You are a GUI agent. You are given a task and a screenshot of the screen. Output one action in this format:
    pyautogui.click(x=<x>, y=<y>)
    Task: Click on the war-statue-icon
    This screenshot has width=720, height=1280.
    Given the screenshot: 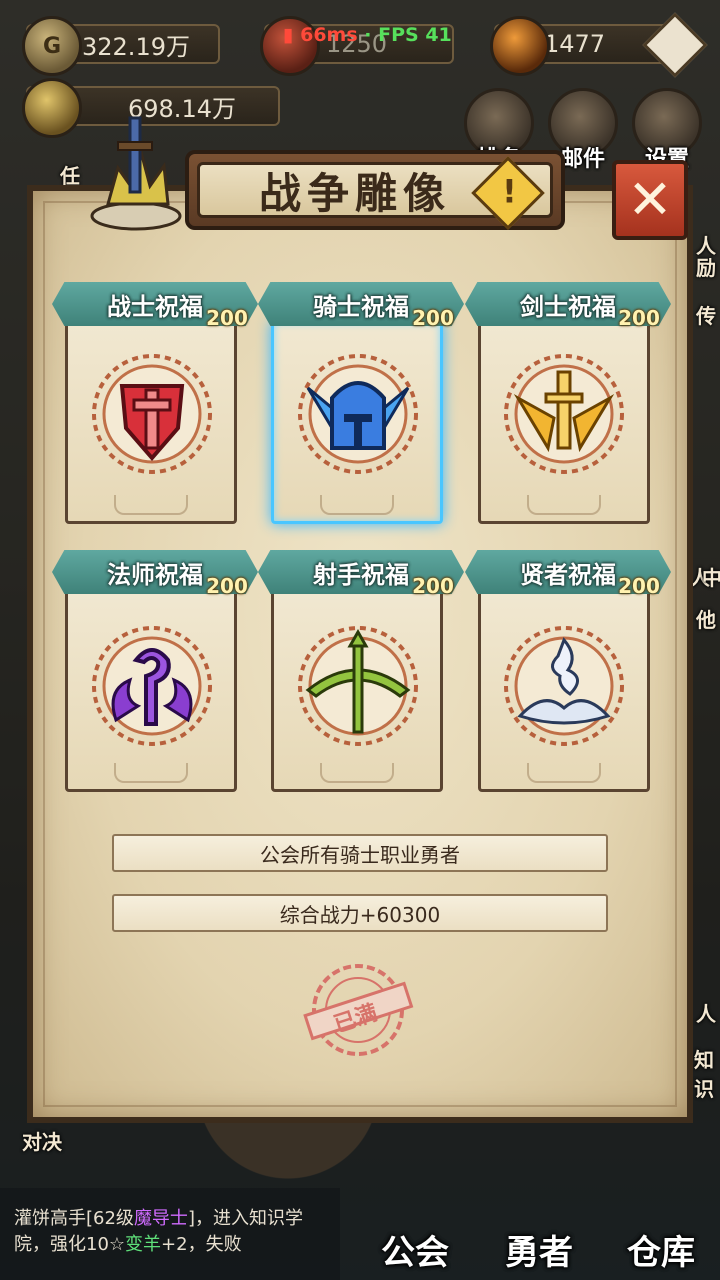 What is the action you would take?
    pyautogui.click(x=136, y=173)
    